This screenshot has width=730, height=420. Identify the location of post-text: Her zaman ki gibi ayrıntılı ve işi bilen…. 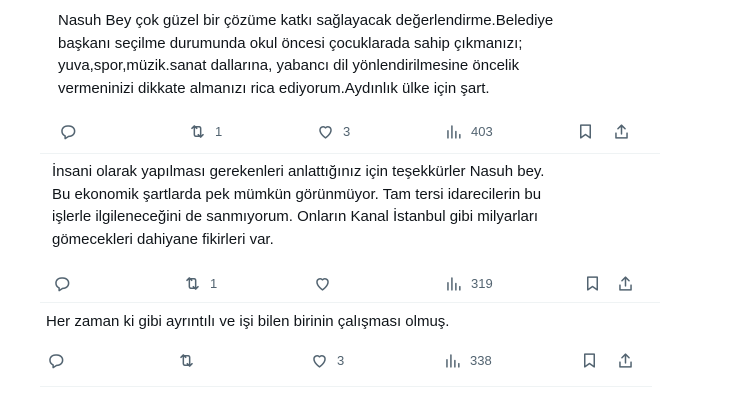
(346, 322).